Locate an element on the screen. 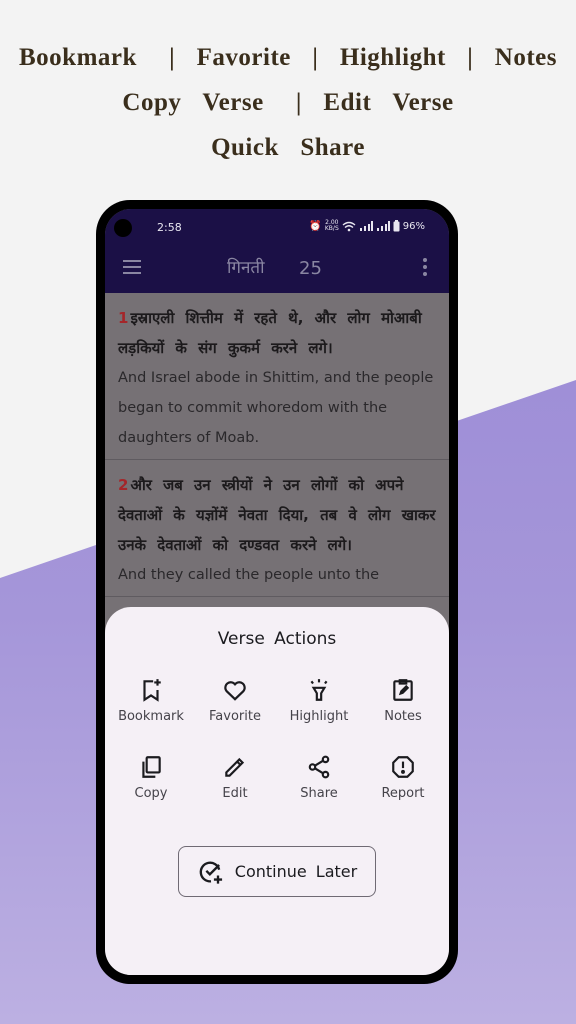  menu-icon is located at coordinates (132, 267).